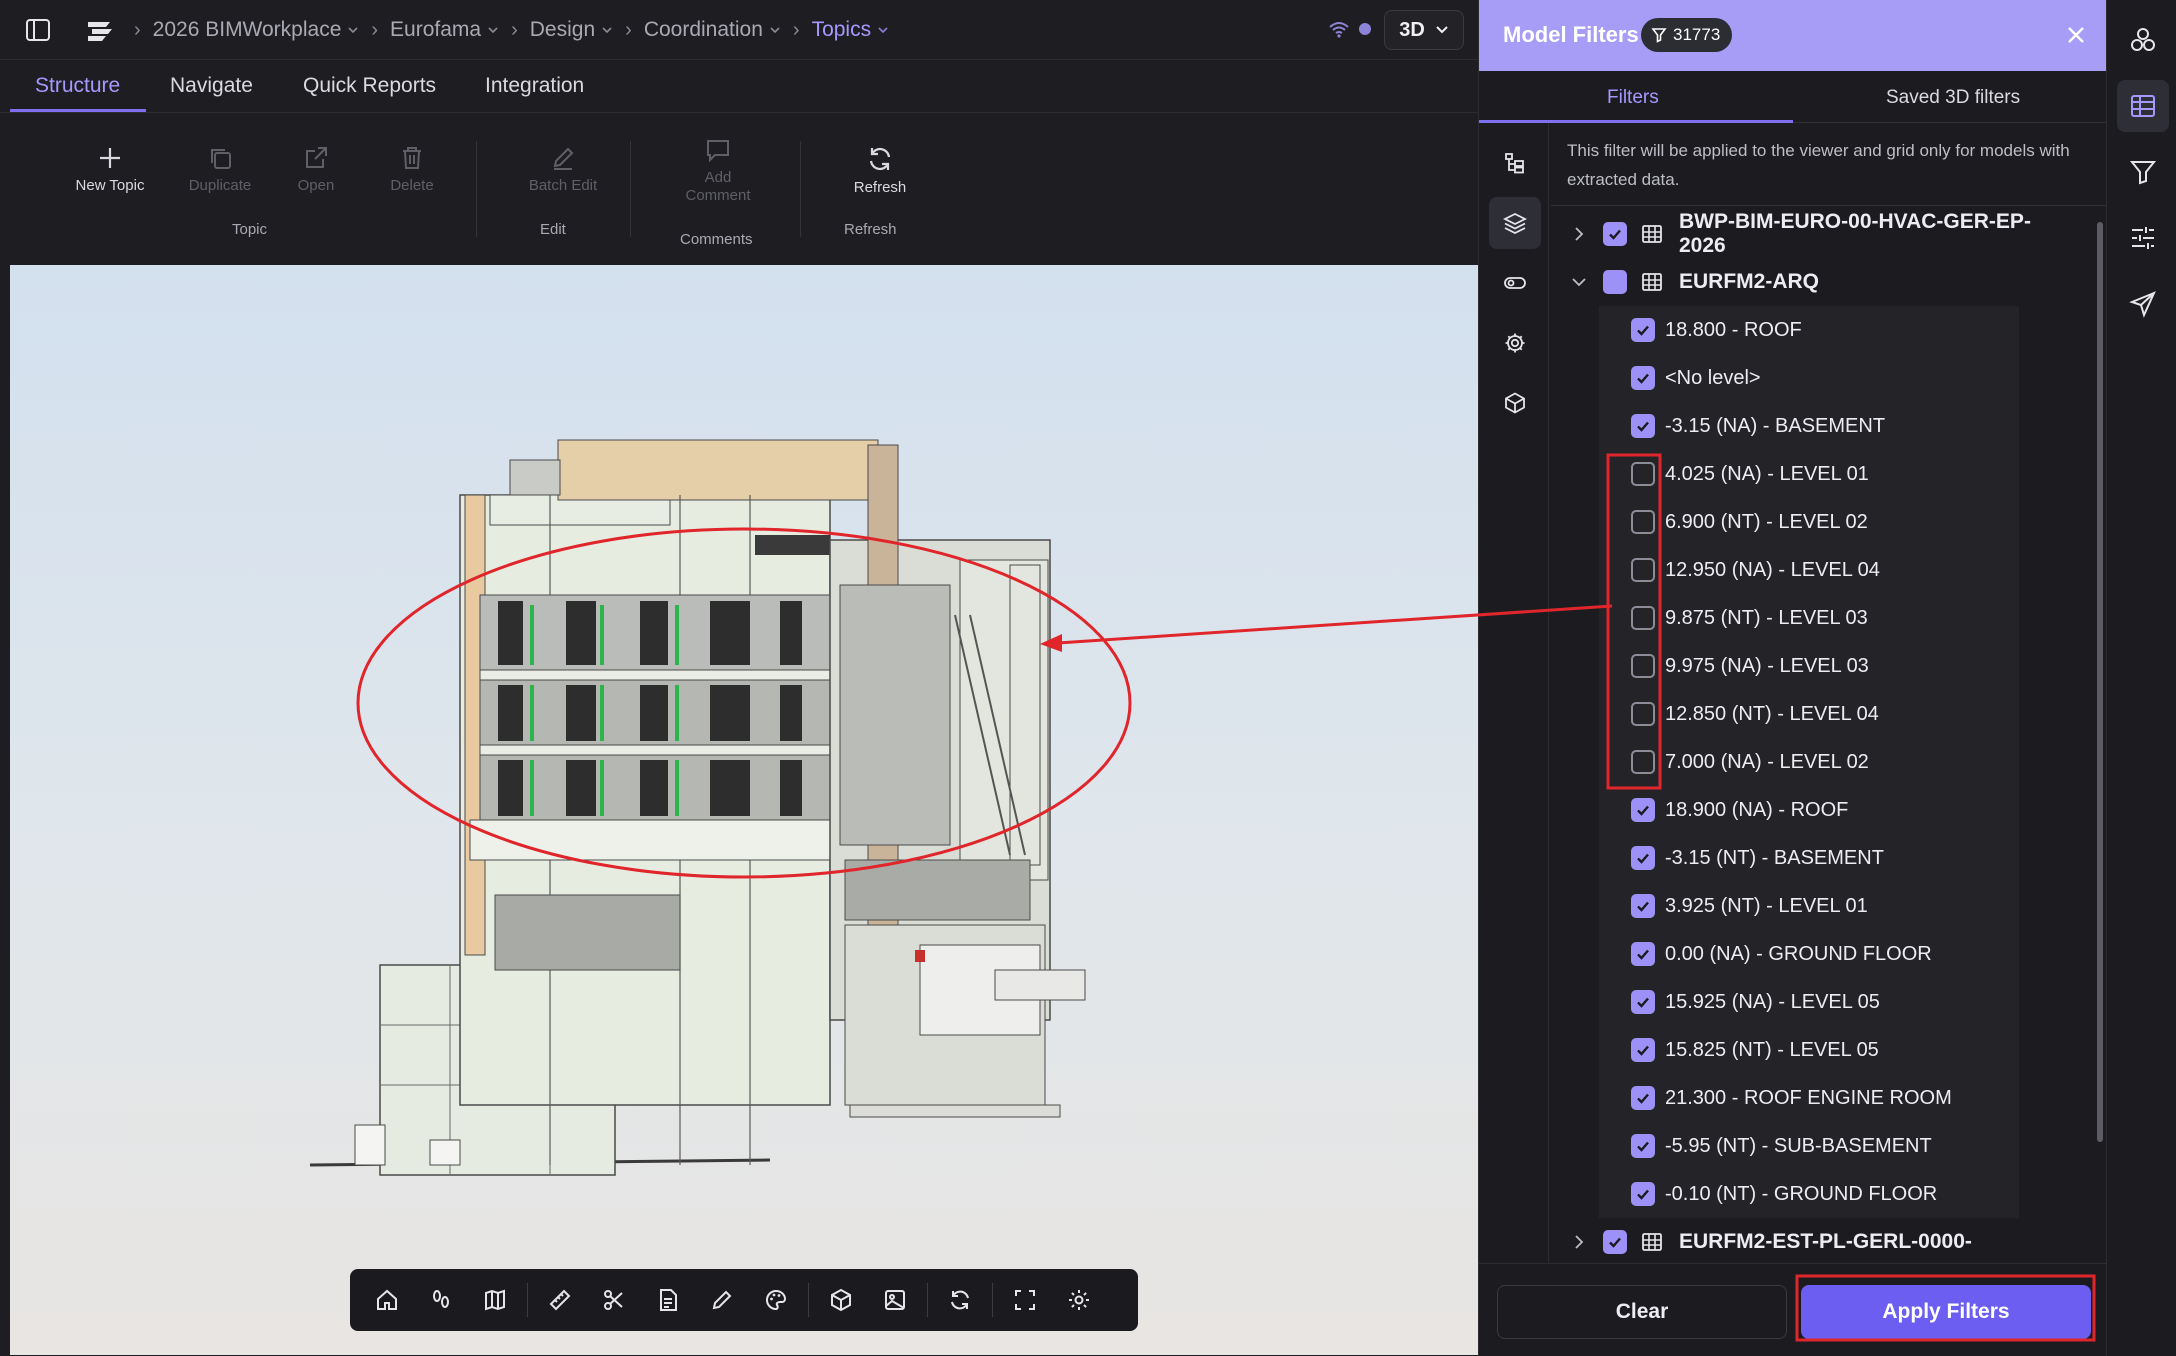 The image size is (2176, 1356). What do you see at coordinates (1799, 234) in the screenshot?
I see `model-row: BWP-BIM-EURO-00-HVAC-GER-EP-2026` at bounding box center [1799, 234].